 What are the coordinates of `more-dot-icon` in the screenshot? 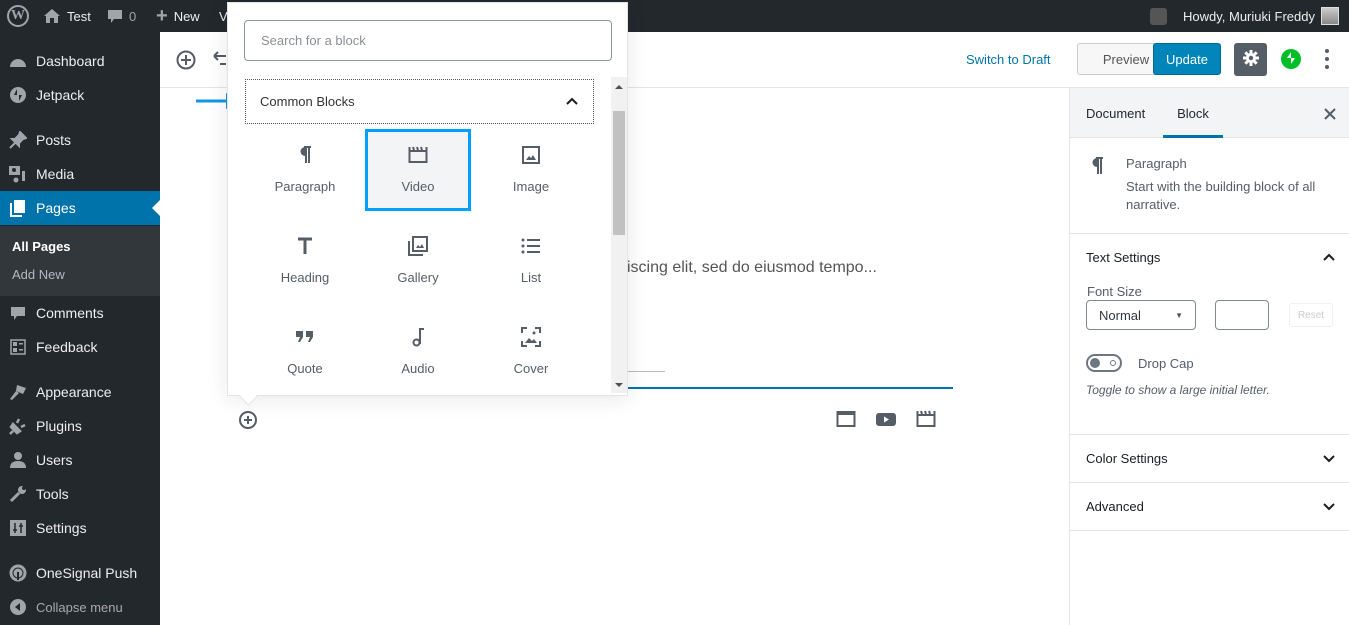 It's located at (1327, 51).